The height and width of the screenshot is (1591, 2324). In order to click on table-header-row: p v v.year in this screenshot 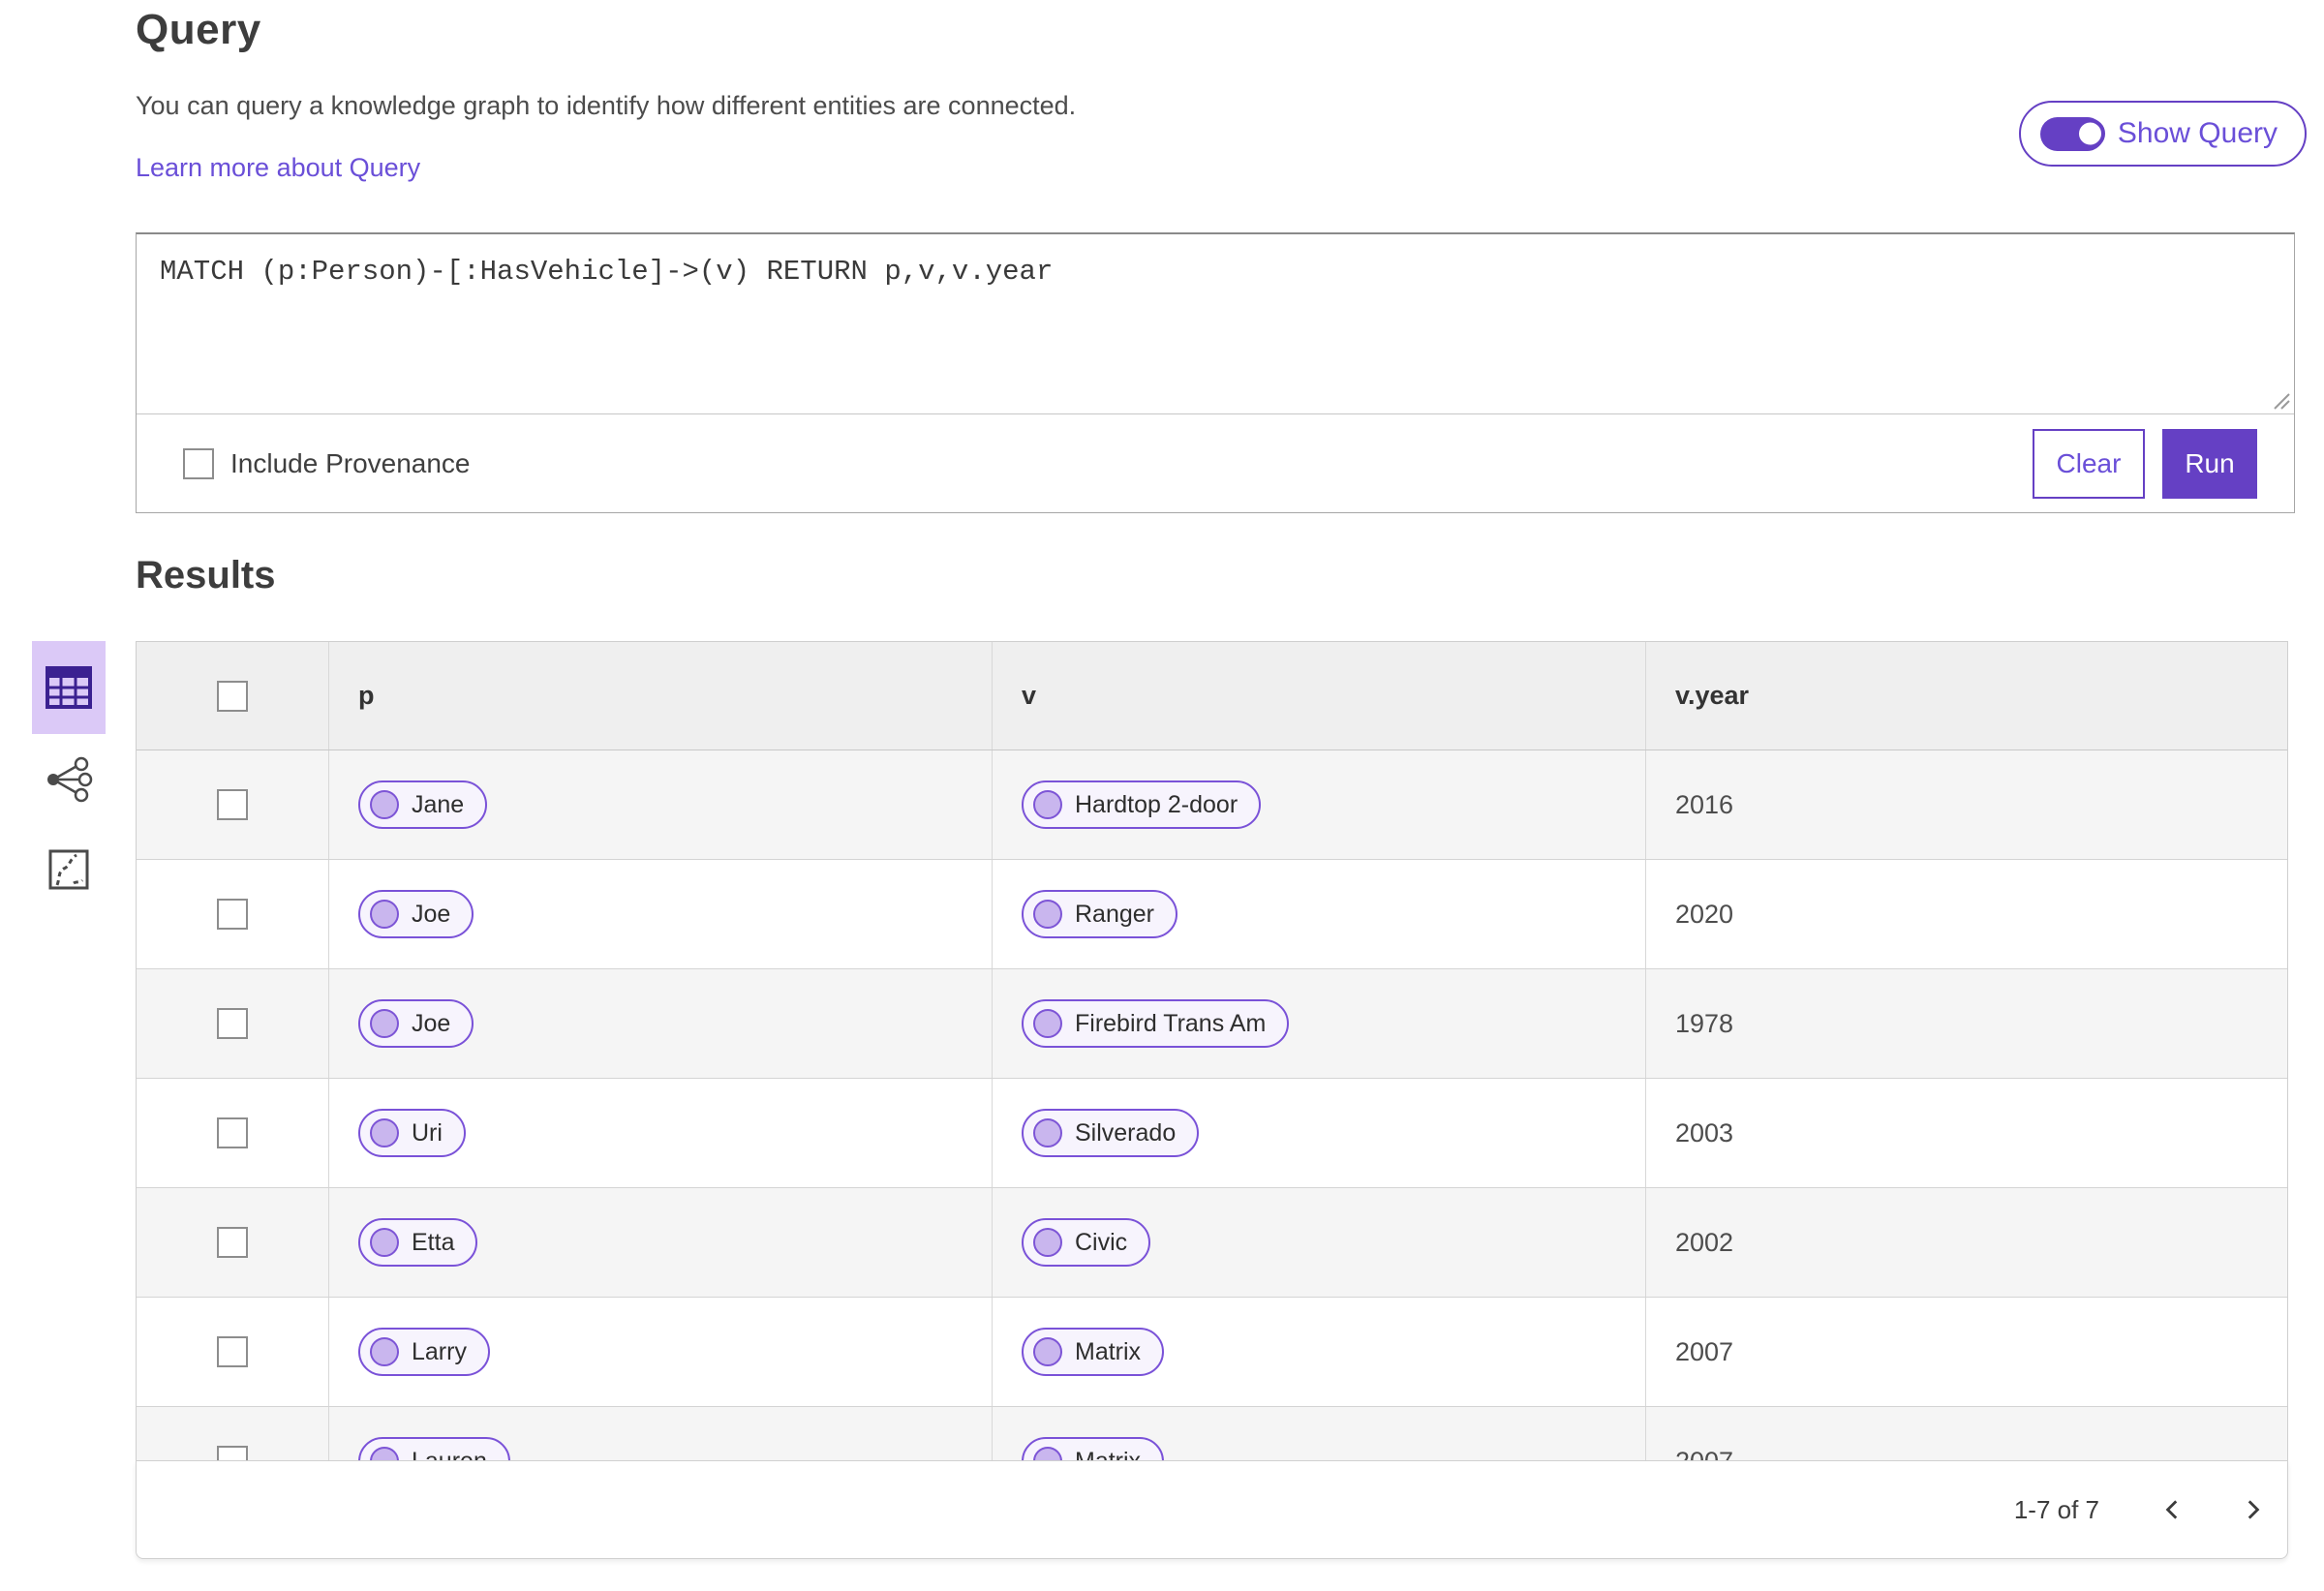, I will do `click(1212, 696)`.